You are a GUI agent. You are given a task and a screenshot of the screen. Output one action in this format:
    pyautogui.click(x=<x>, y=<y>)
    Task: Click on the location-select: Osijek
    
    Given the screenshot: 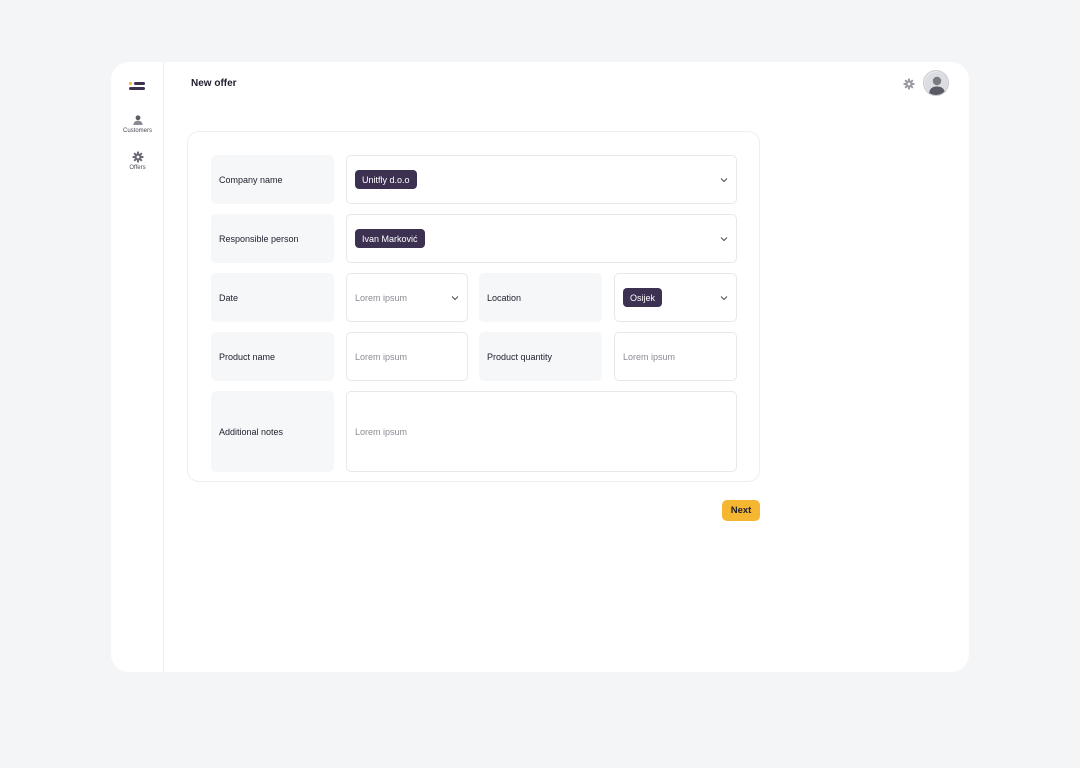 What is the action you would take?
    pyautogui.click(x=675, y=297)
    